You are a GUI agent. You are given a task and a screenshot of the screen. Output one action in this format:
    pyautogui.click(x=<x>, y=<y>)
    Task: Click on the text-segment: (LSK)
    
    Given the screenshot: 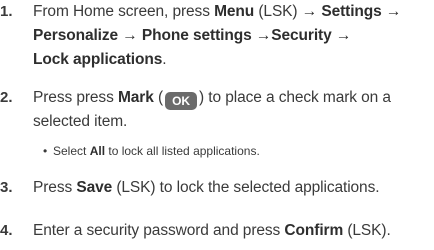 What is the action you would take?
    pyautogui.click(x=278, y=11)
    